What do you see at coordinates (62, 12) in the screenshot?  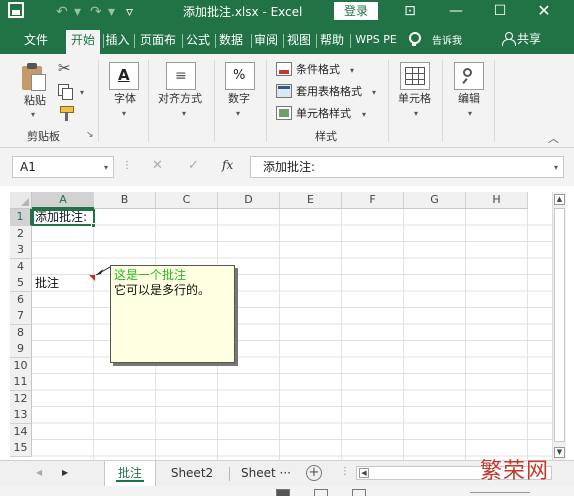 I see `undo-icon: ↶` at bounding box center [62, 12].